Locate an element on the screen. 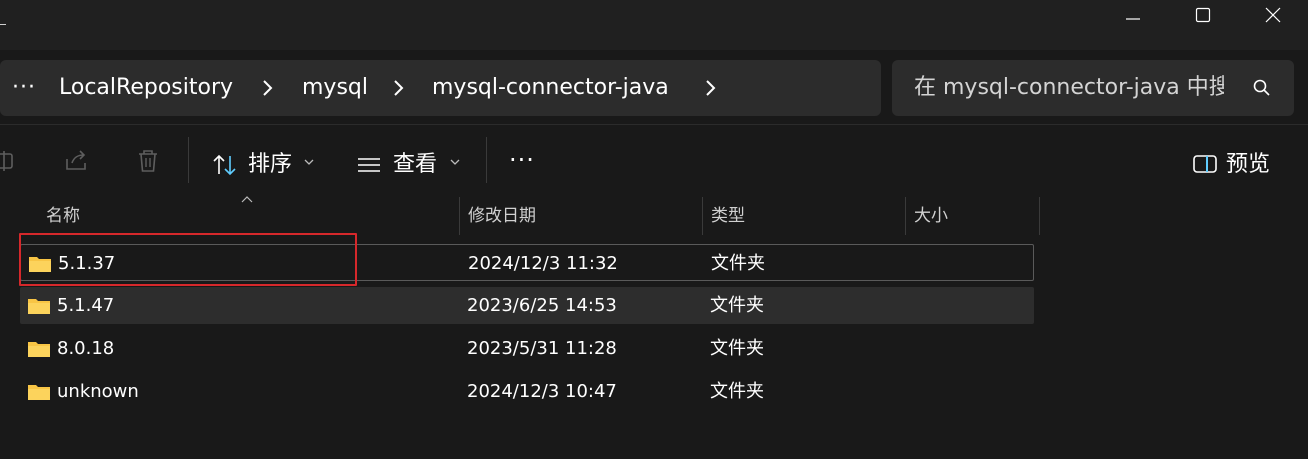 This screenshot has height=459, width=1308. rename-icon is located at coordinates (10, 161).